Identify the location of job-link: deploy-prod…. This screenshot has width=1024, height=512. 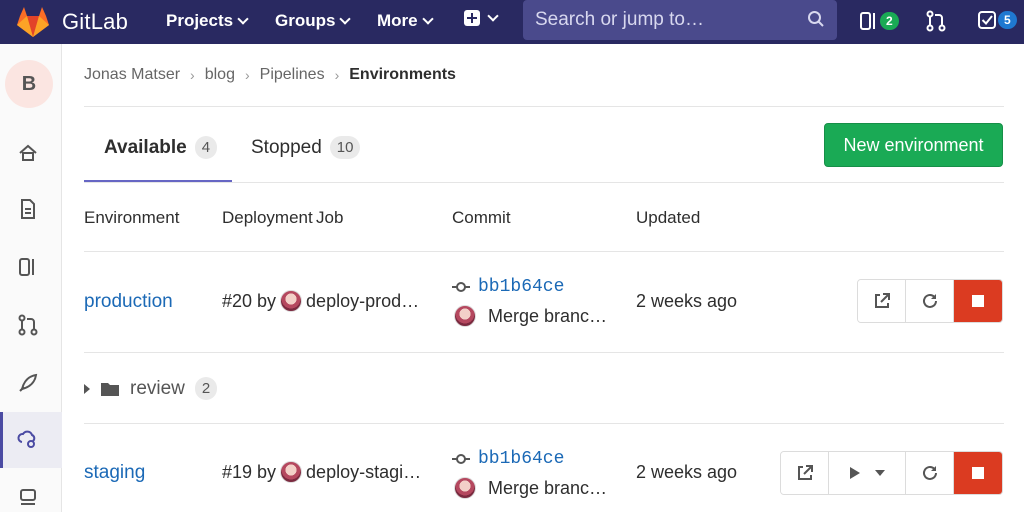
(362, 301).